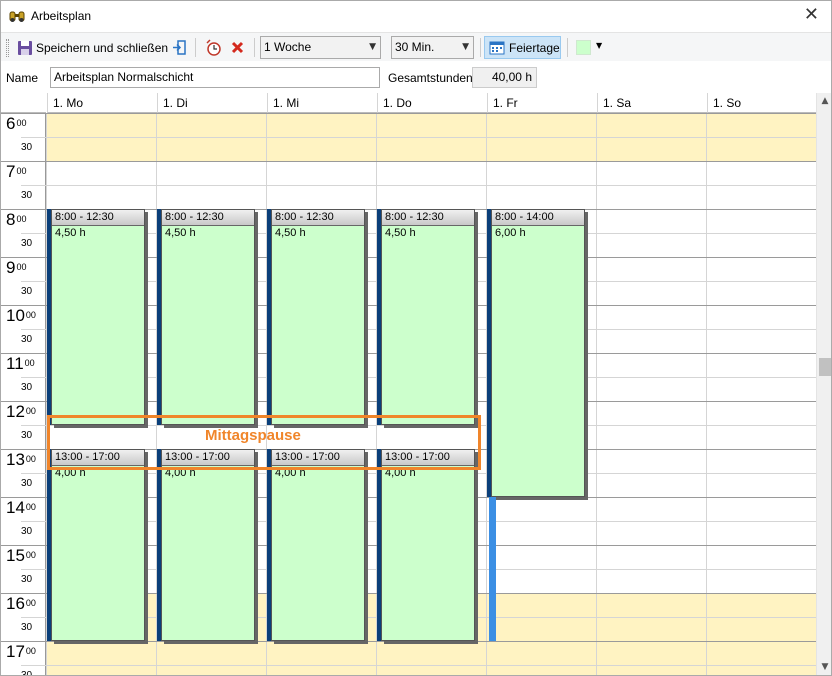 The width and height of the screenshot is (832, 676). Describe the element at coordinates (432, 103) in the screenshot. I see `day-column-header: 1. Do` at that location.